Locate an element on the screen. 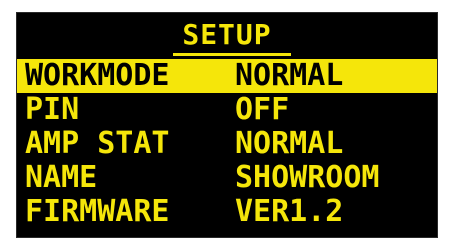 This screenshot has width=453, height=249. menu-title: SETUP is located at coordinates (227, 34).